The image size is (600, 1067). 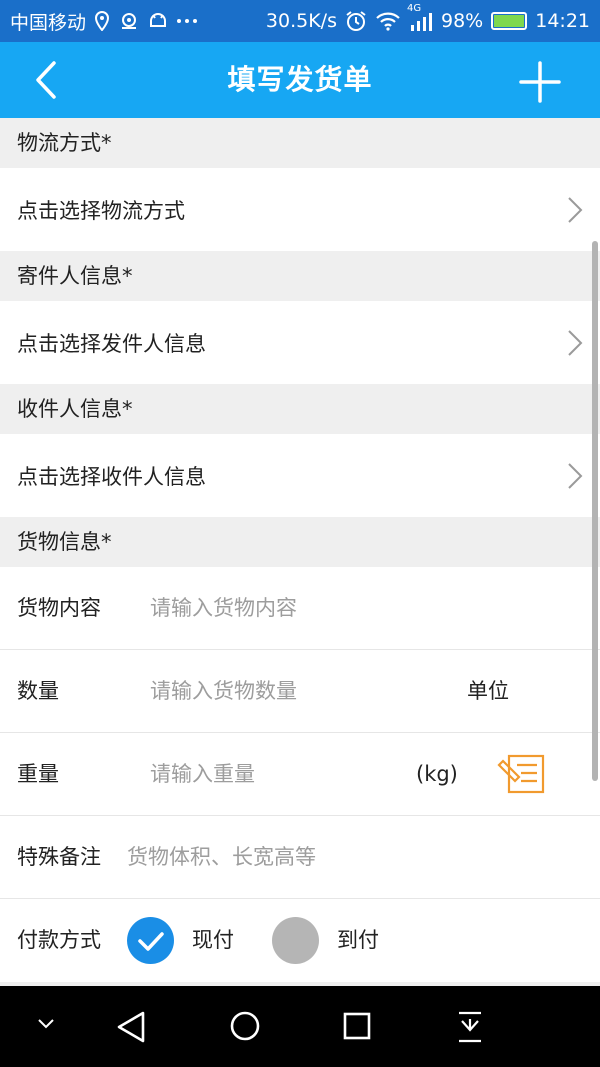 I want to click on status-bar: 中国移动 30.5K/s 4G 98% 14:21, so click(x=300, y=21).